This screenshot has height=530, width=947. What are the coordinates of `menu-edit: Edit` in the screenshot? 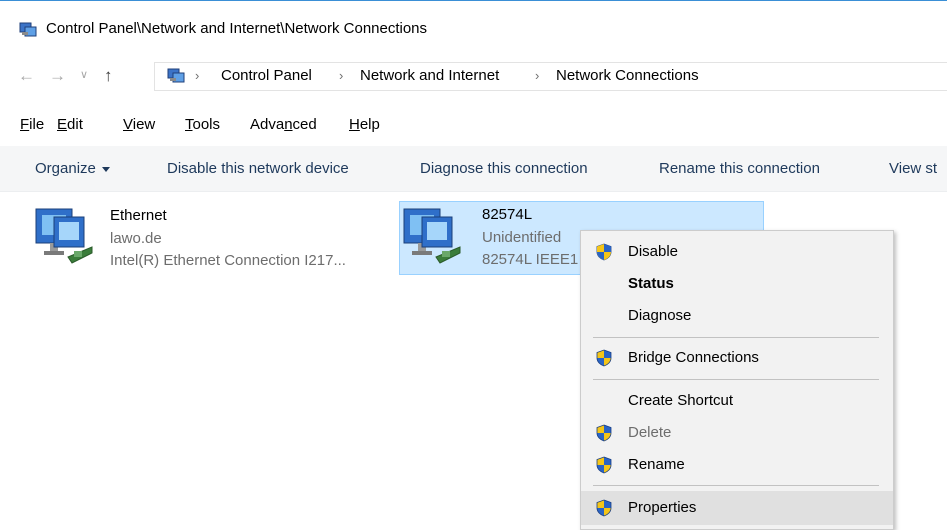 It's located at (70, 124).